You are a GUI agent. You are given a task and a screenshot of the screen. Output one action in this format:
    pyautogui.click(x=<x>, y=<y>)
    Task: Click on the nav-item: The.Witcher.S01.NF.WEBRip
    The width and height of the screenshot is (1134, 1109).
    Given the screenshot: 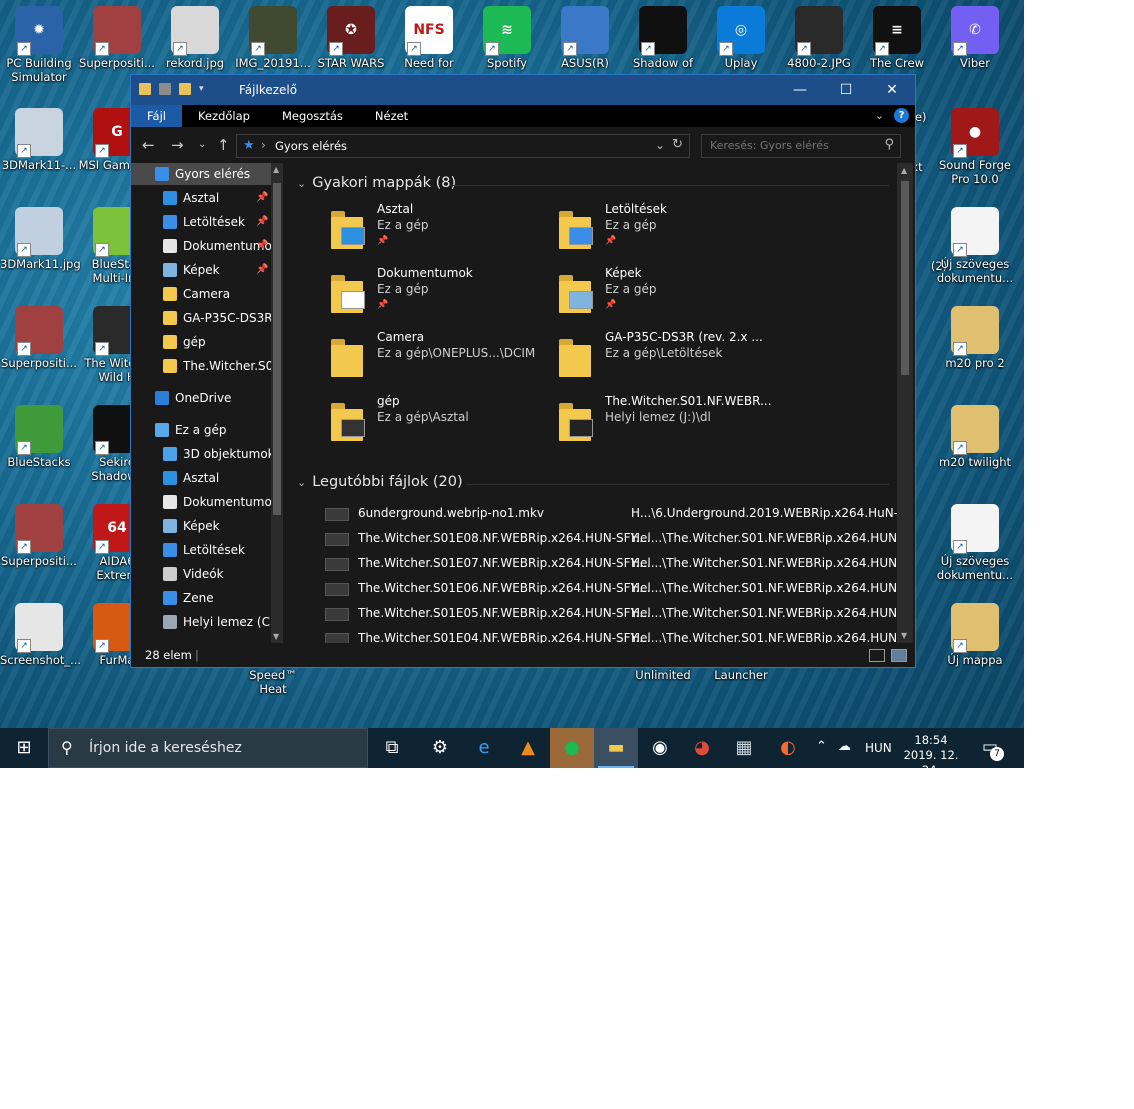 What is the action you would take?
    pyautogui.click(x=201, y=366)
    